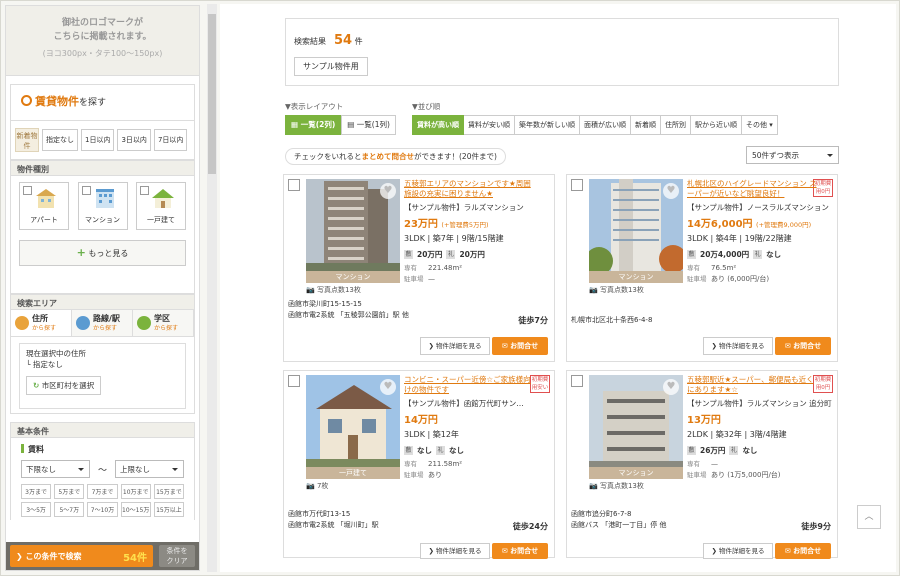 The height and width of the screenshot is (576, 900). I want to click on tab-label: 学区, so click(162, 318).